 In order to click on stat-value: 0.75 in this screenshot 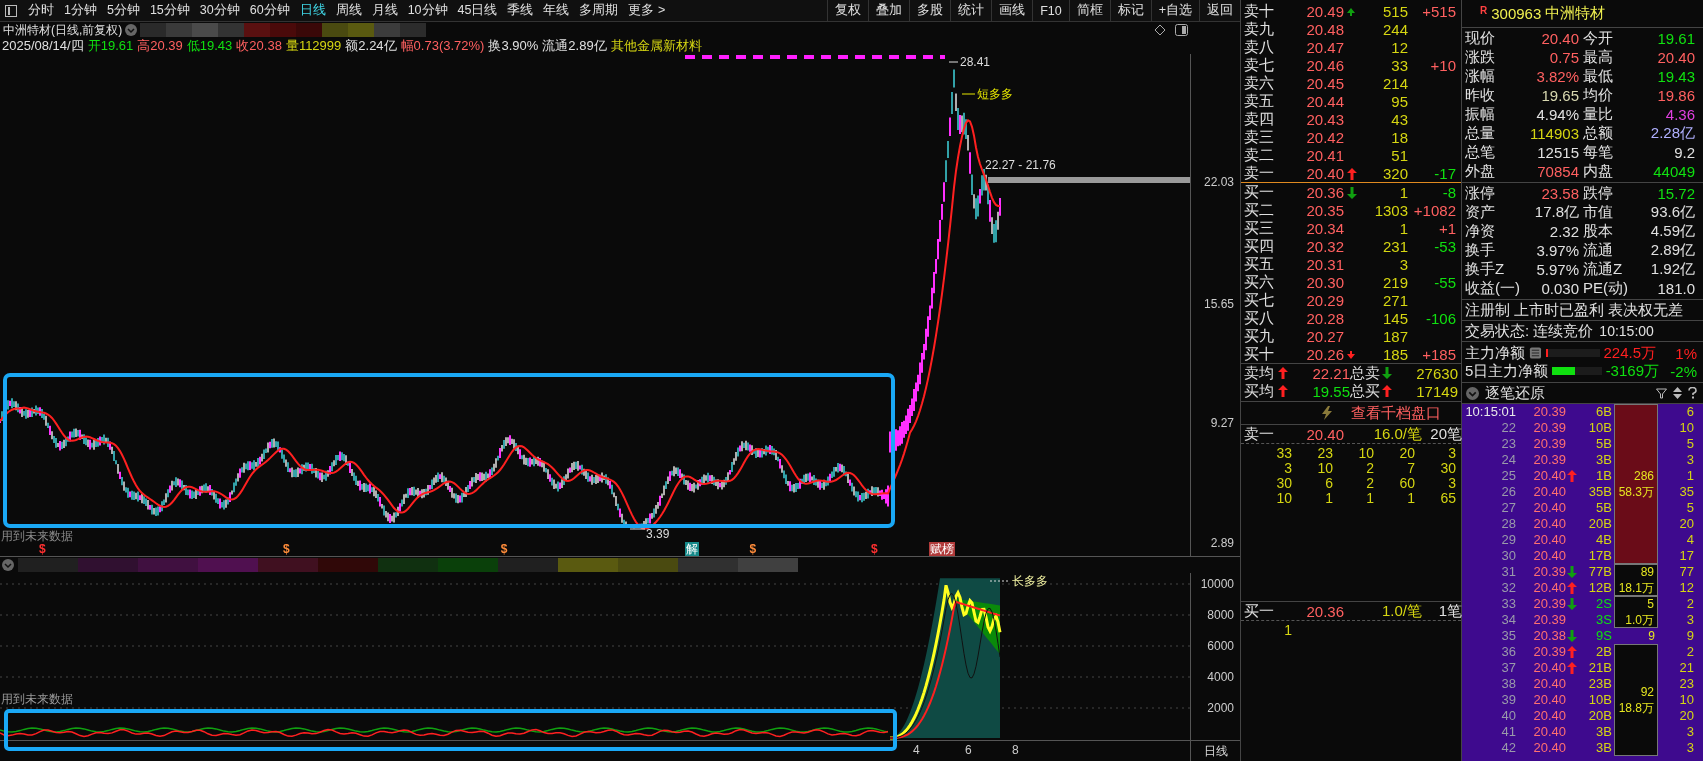, I will do `click(1564, 57)`.